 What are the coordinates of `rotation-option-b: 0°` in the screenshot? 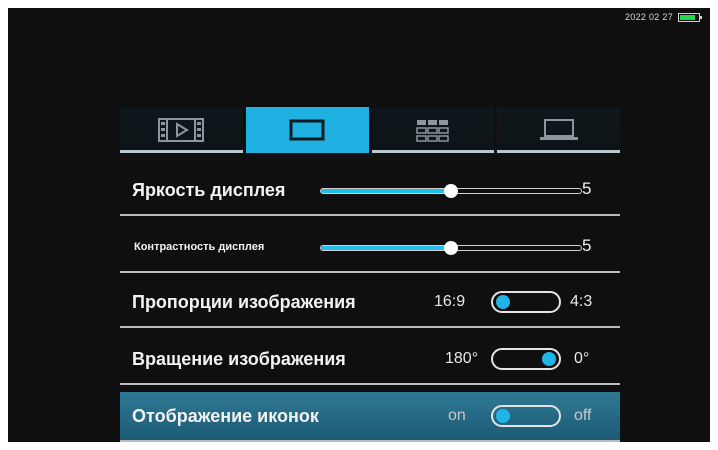 It's located at (582, 358).